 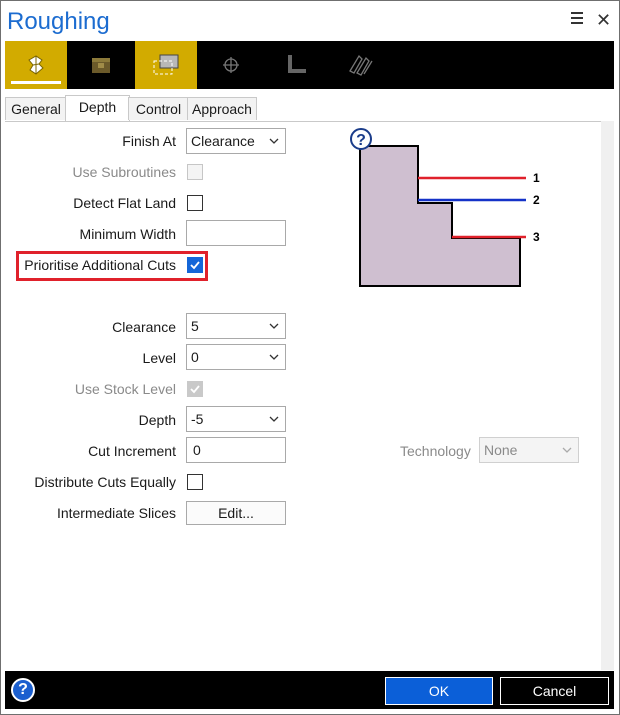 What do you see at coordinates (309, 690) in the screenshot?
I see `footer-bar: ? OK Cancel` at bounding box center [309, 690].